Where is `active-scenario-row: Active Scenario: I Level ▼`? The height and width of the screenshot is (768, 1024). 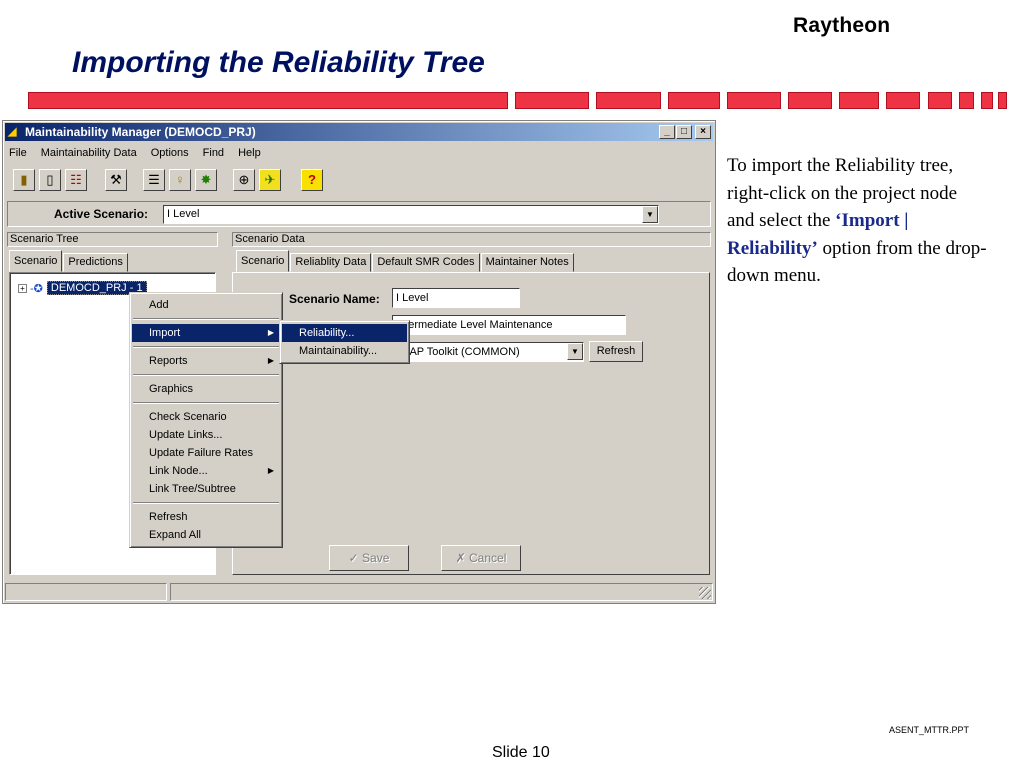
active-scenario-row: Active Scenario: I Level ▼ is located at coordinates (359, 214).